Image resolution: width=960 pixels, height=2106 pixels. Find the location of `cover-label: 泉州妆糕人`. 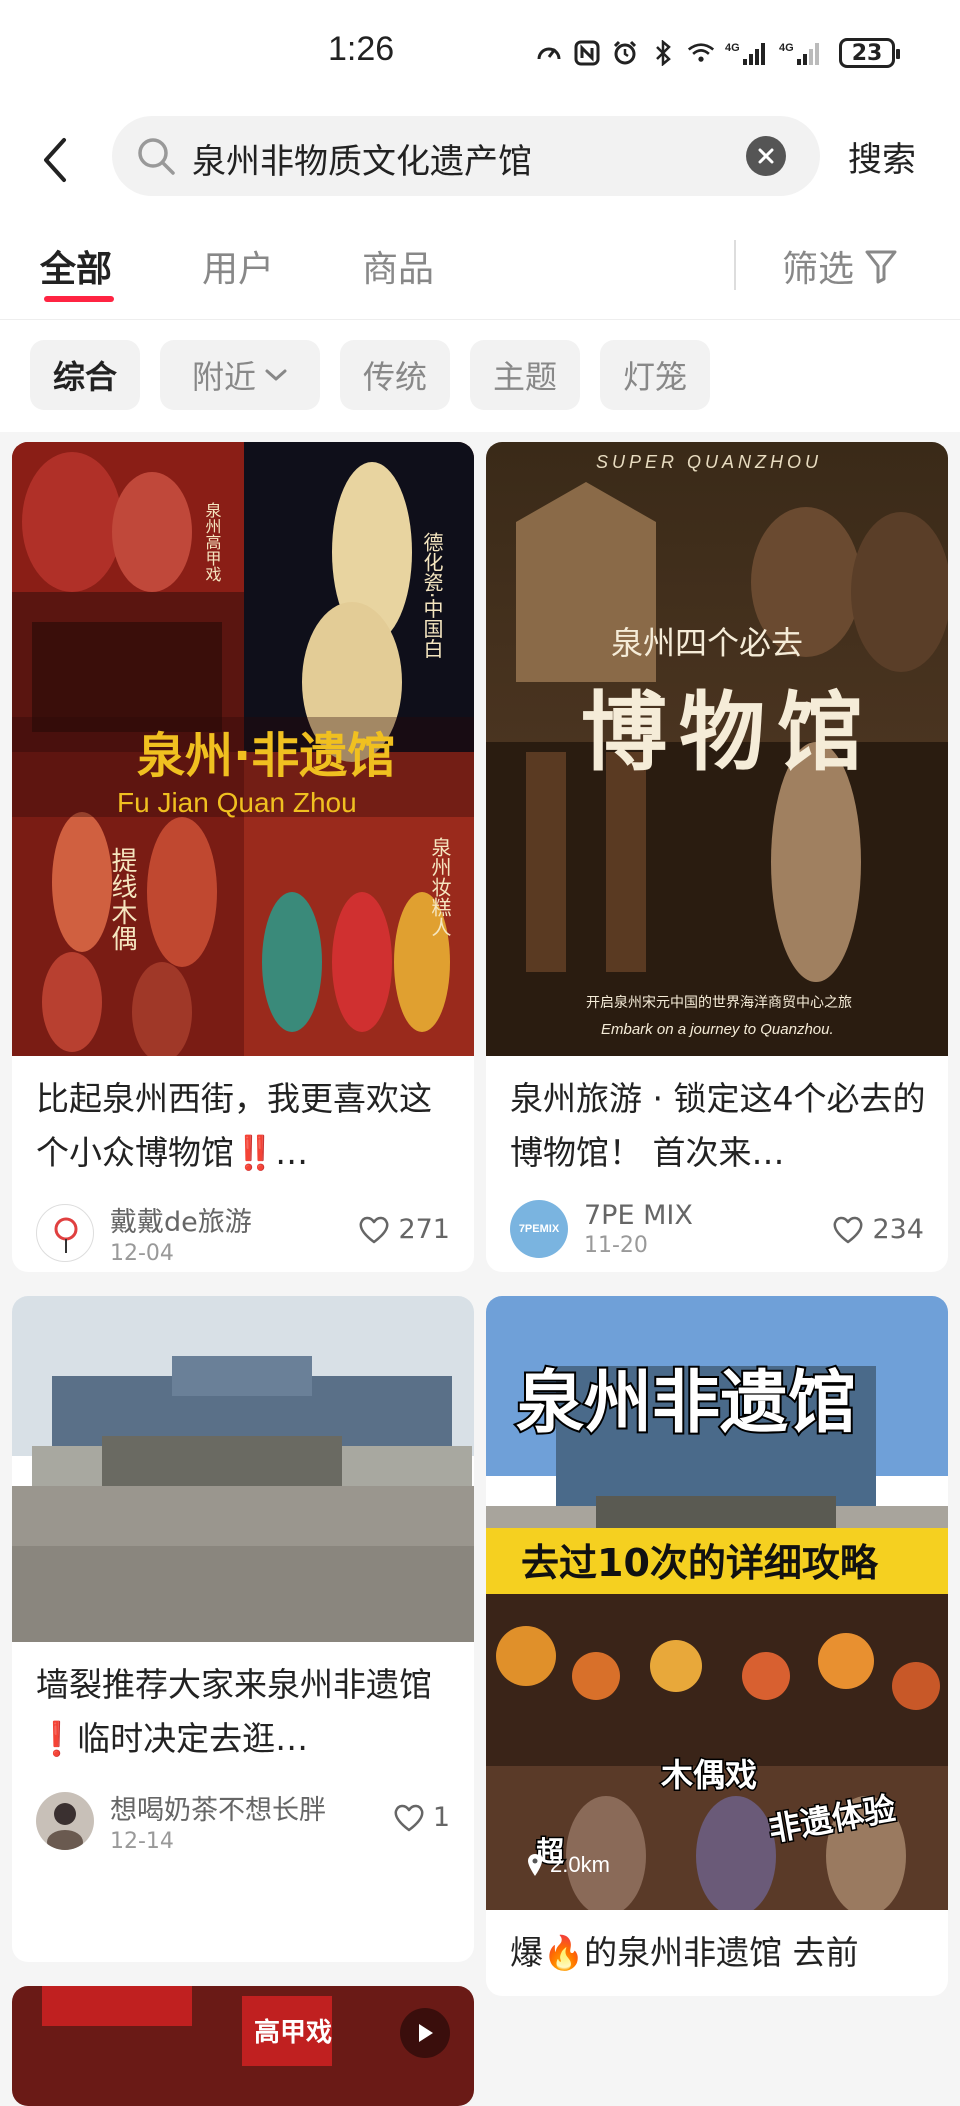

cover-label: 泉州妆糕人 is located at coordinates (440, 887).